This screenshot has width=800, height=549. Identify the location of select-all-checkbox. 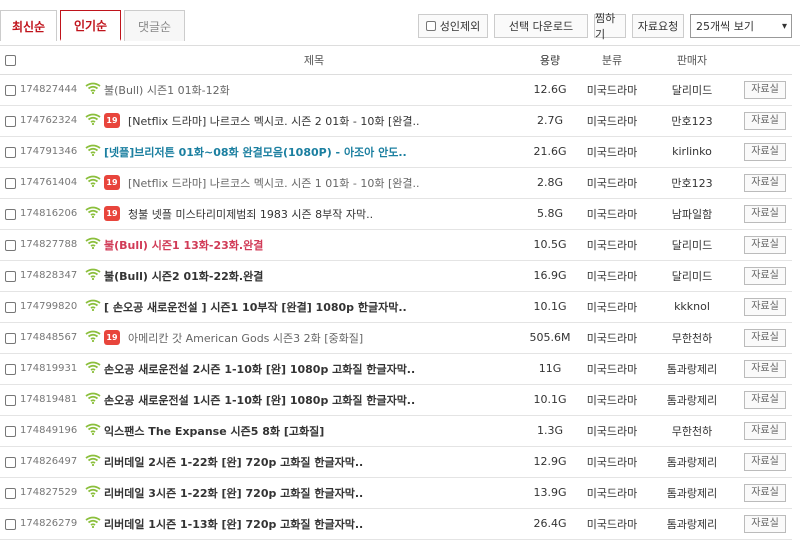
(10, 60).